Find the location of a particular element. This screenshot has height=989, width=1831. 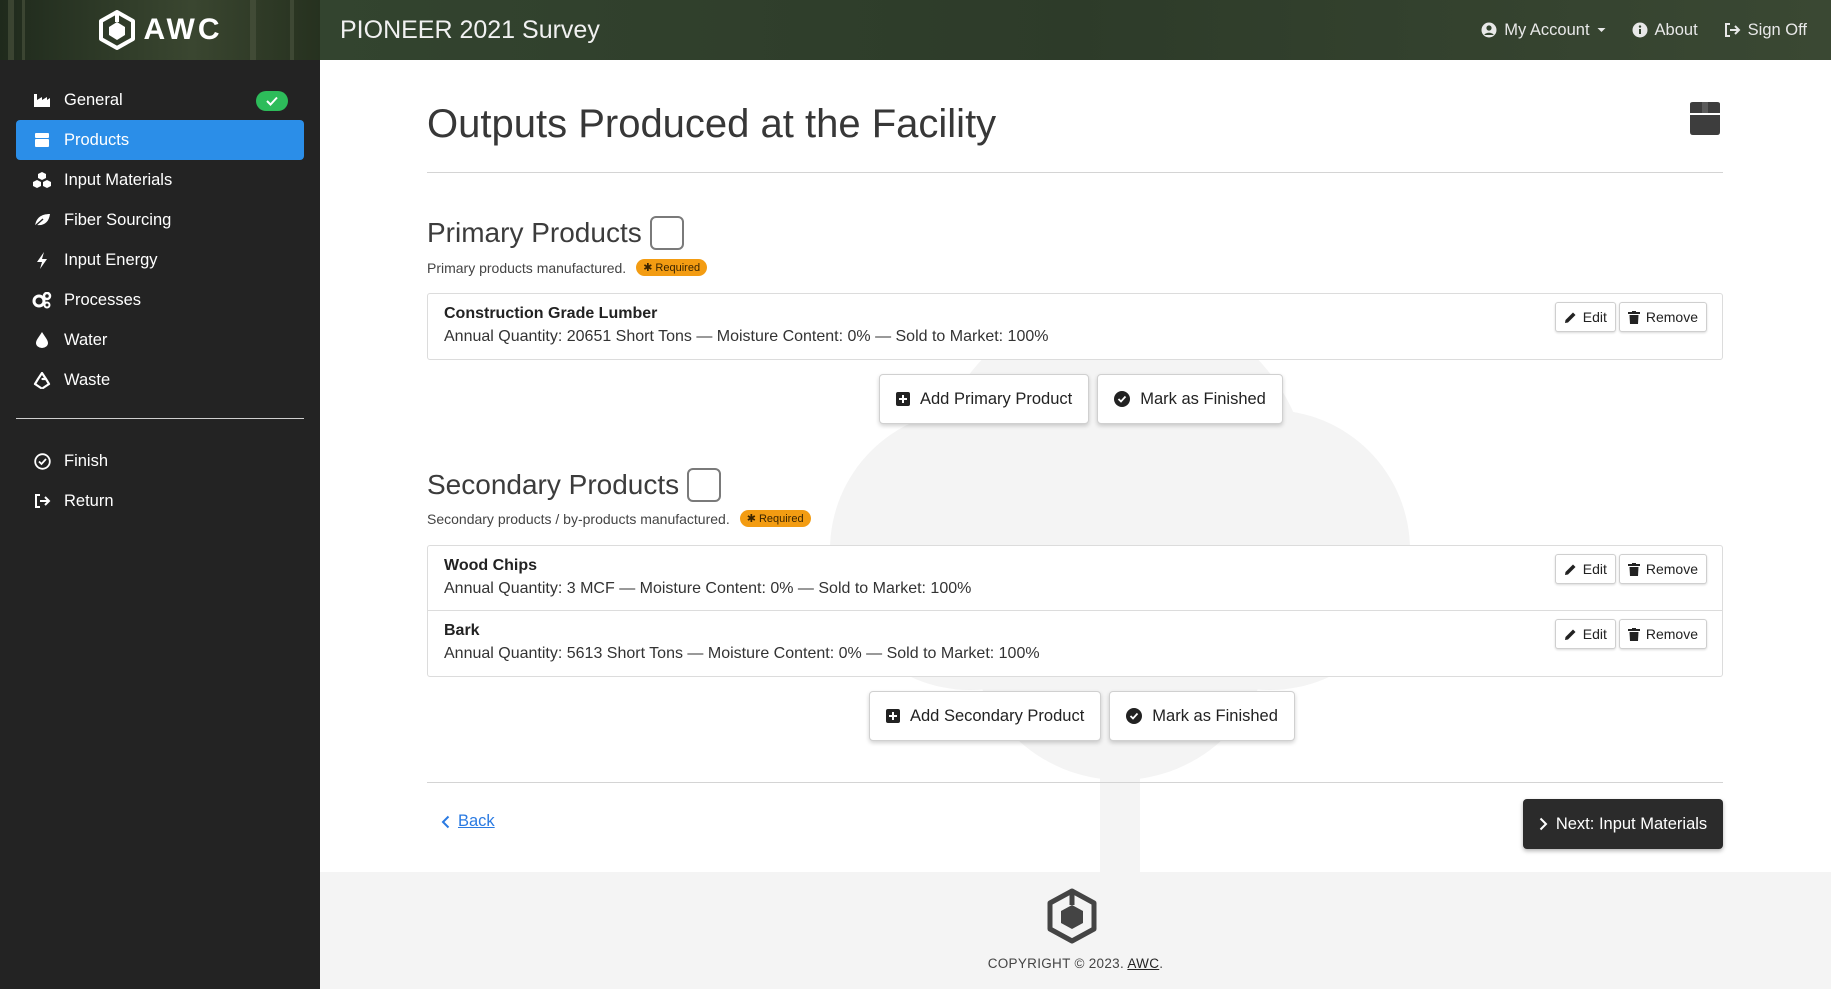

leaf-icon is located at coordinates (42, 220).